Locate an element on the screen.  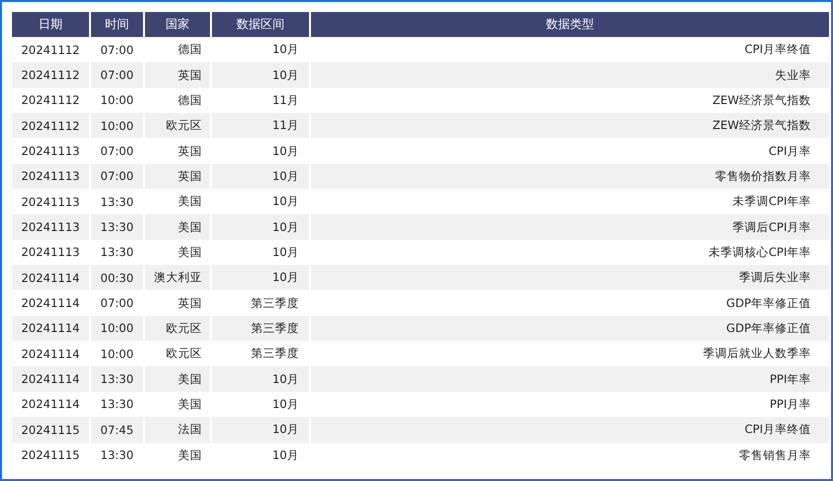
table-cell: PPI月率 is located at coordinates (569, 405).